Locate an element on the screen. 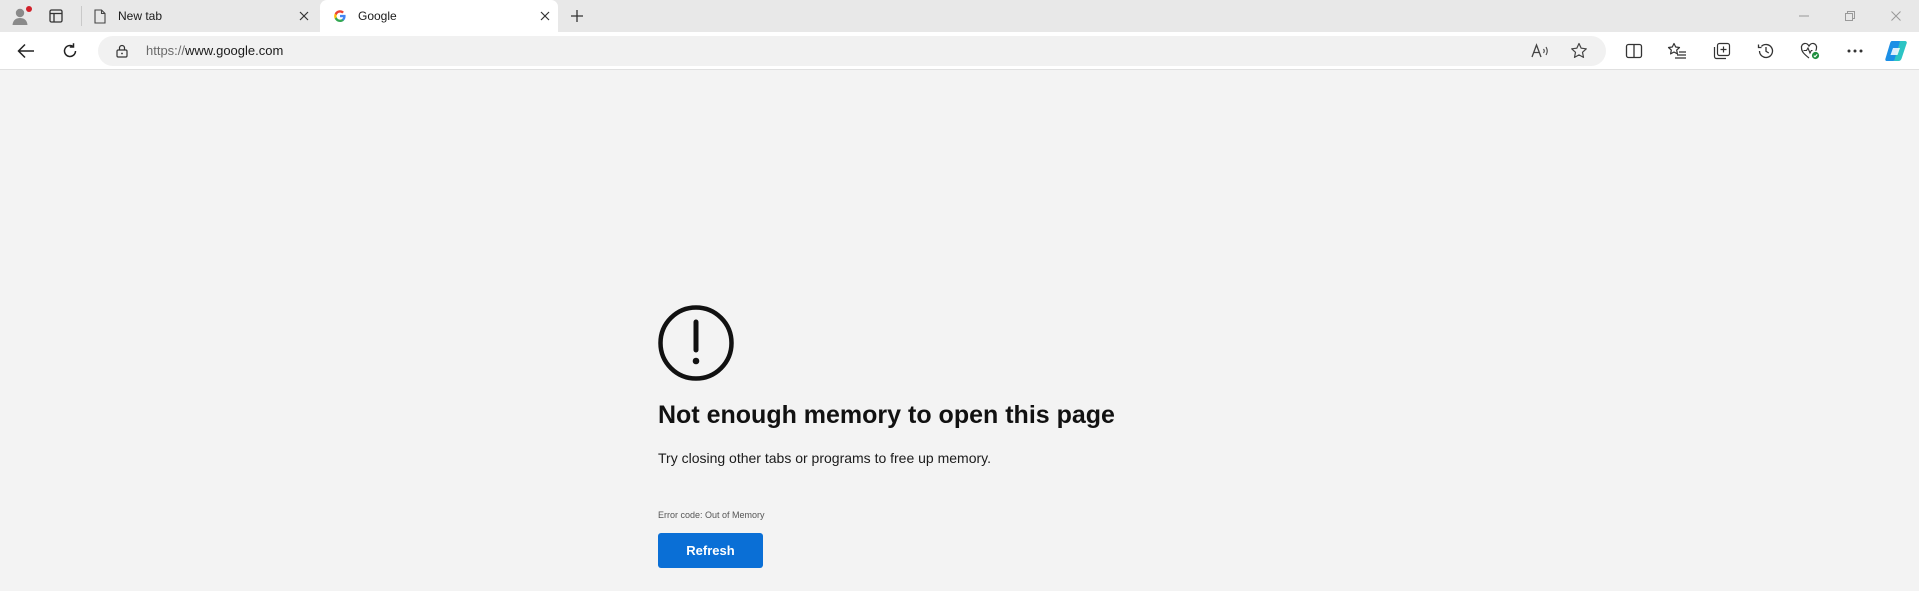  restore-icon is located at coordinates (1850, 16).